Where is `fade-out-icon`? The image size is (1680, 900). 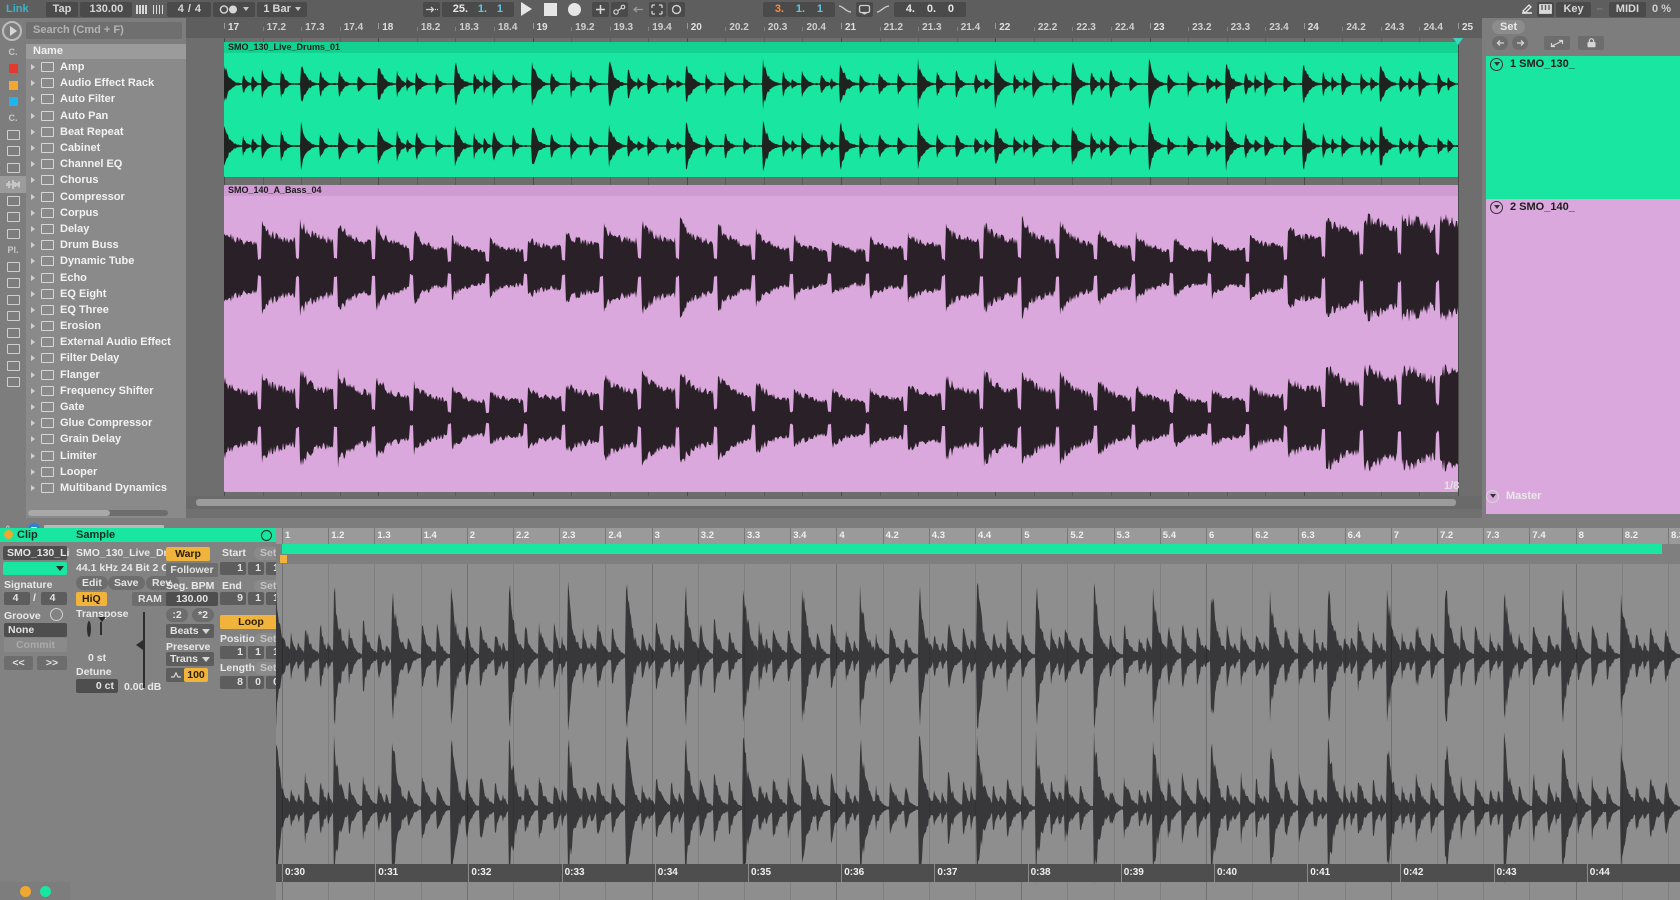 fade-out-icon is located at coordinates (883, 9).